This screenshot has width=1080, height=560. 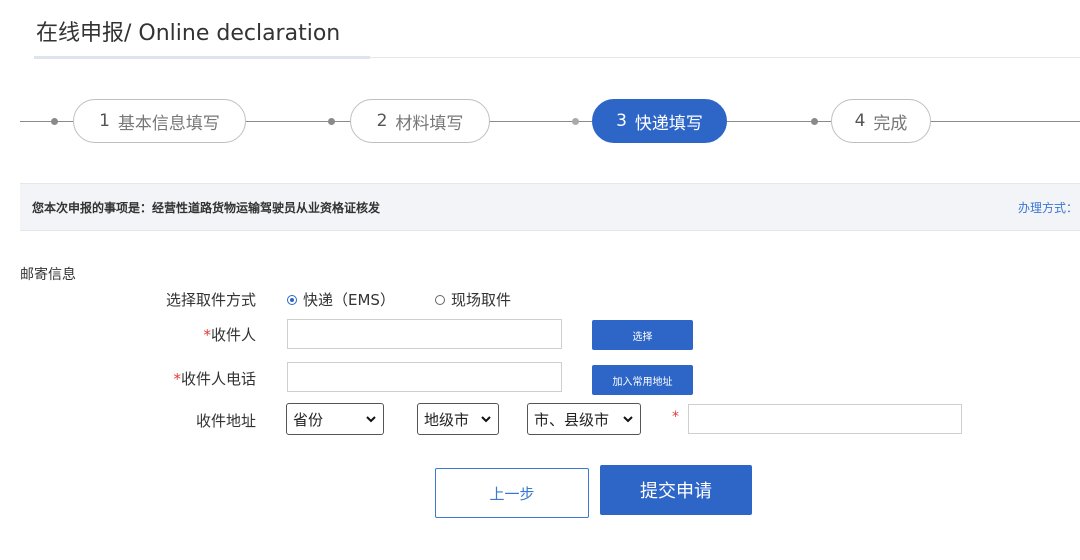 What do you see at coordinates (335, 419) in the screenshot?
I see `province-select: 省份` at bounding box center [335, 419].